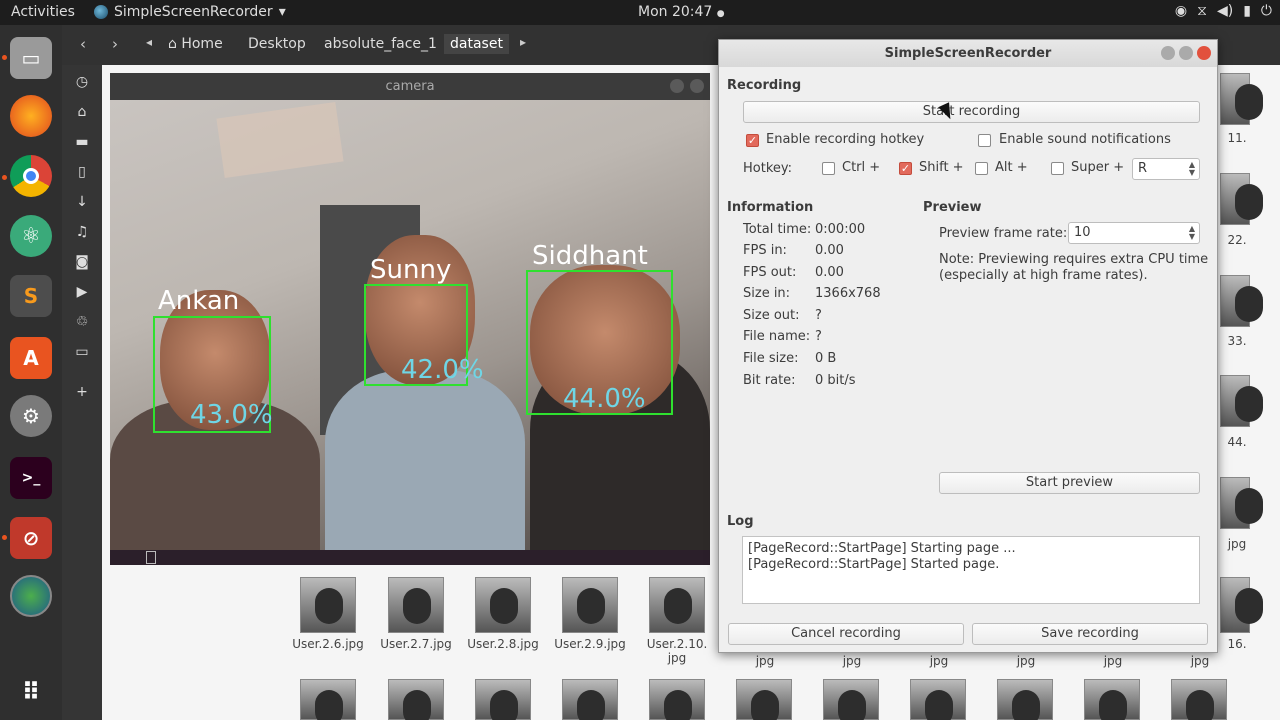 This screenshot has width=1280, height=720. Describe the element at coordinates (31, 416) in the screenshot. I see `settings-icon: ⚙` at that location.